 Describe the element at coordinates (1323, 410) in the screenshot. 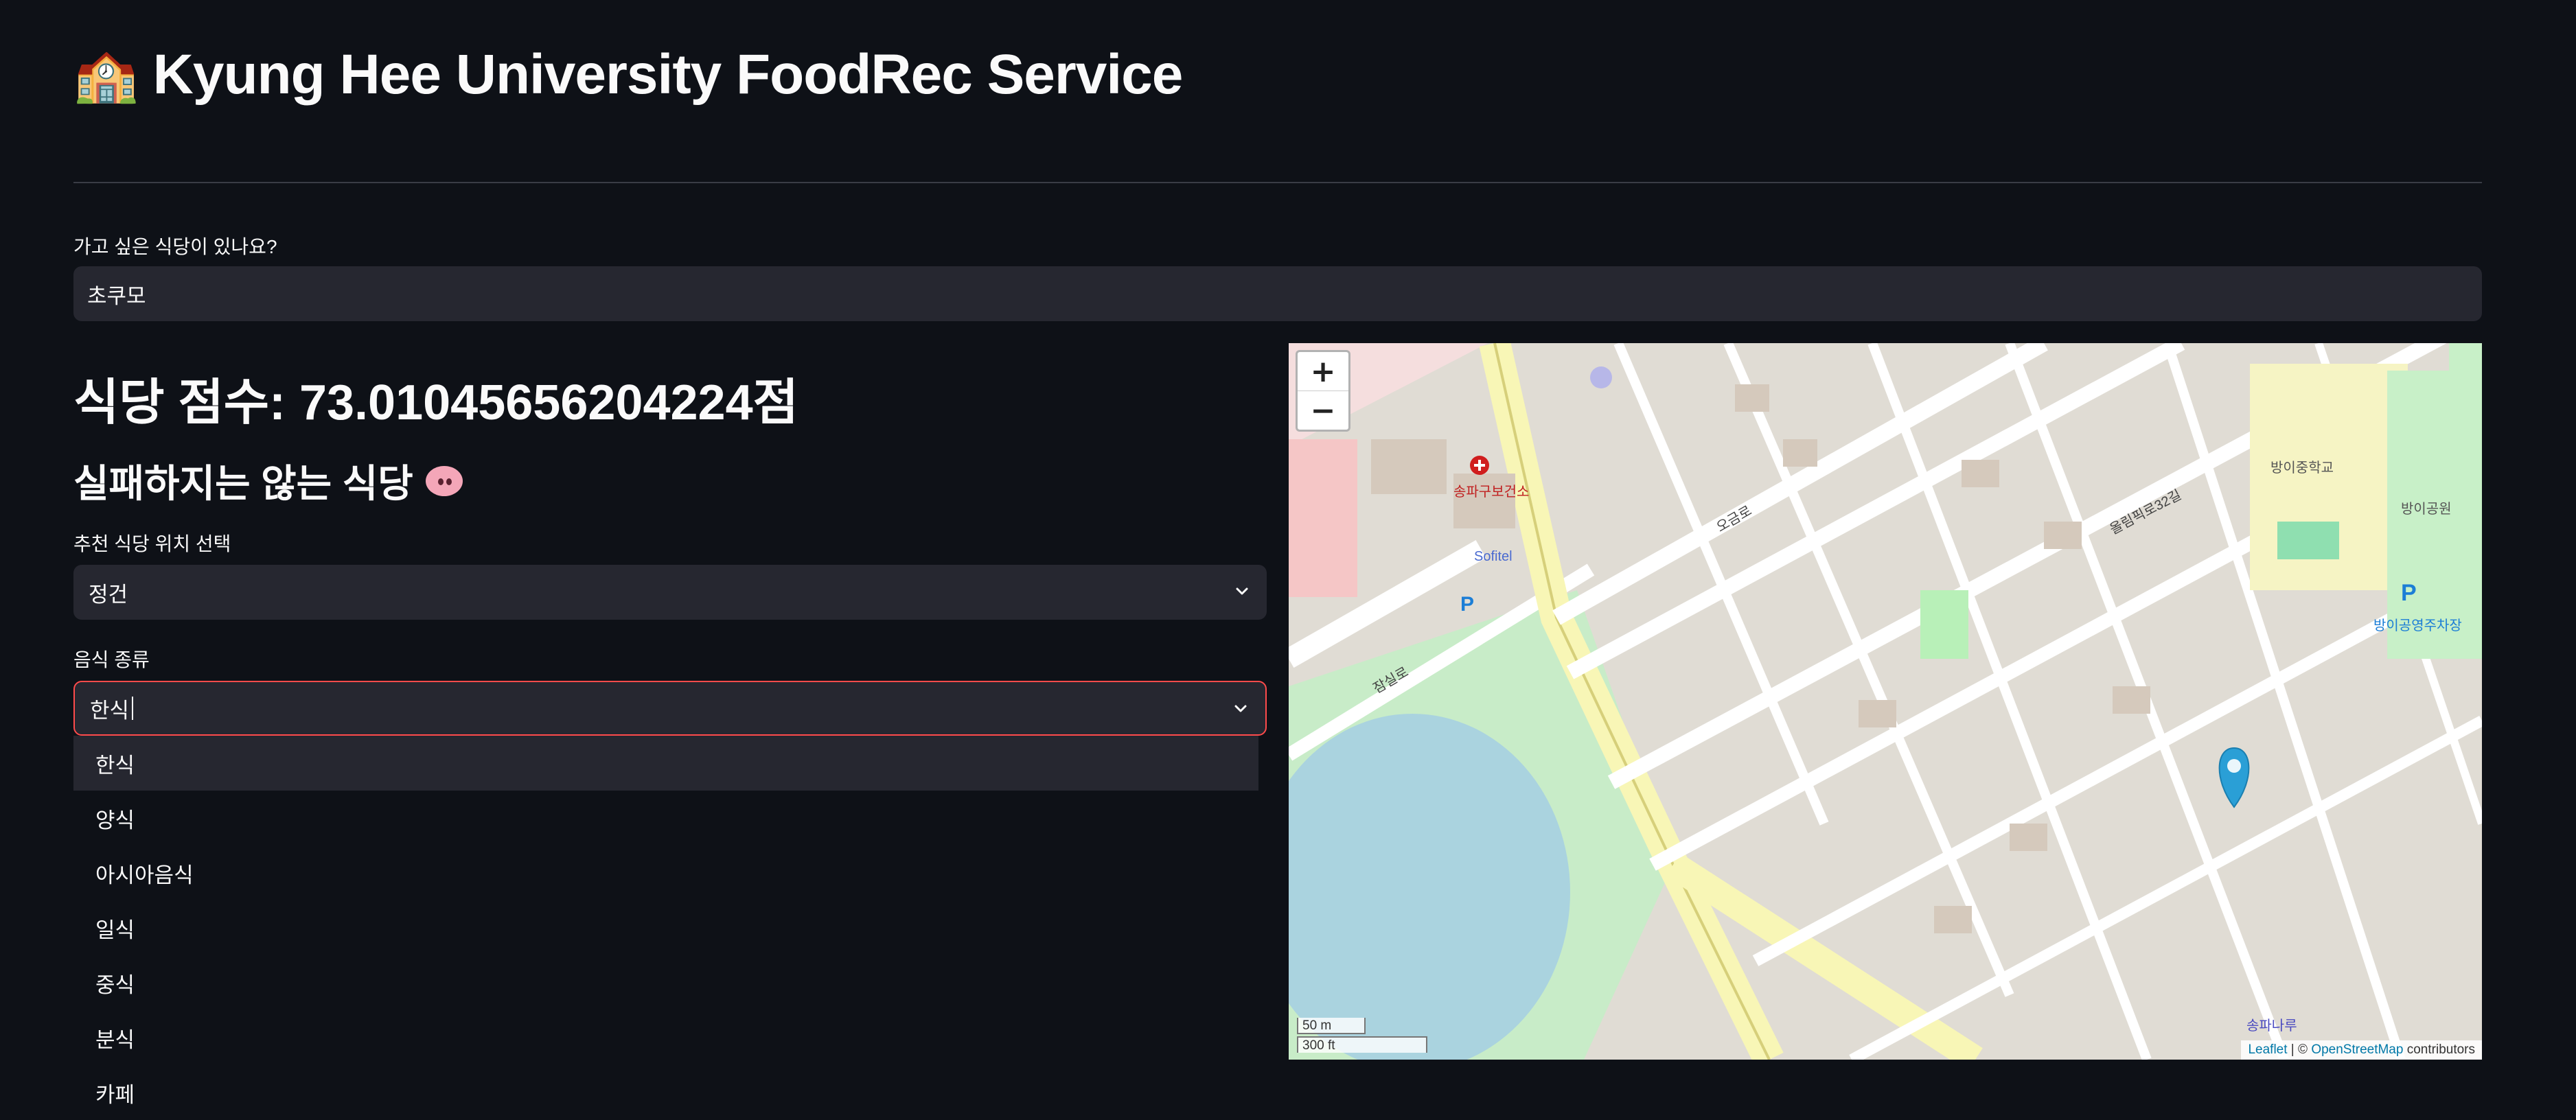

I see `zoom-out-button: −` at that location.